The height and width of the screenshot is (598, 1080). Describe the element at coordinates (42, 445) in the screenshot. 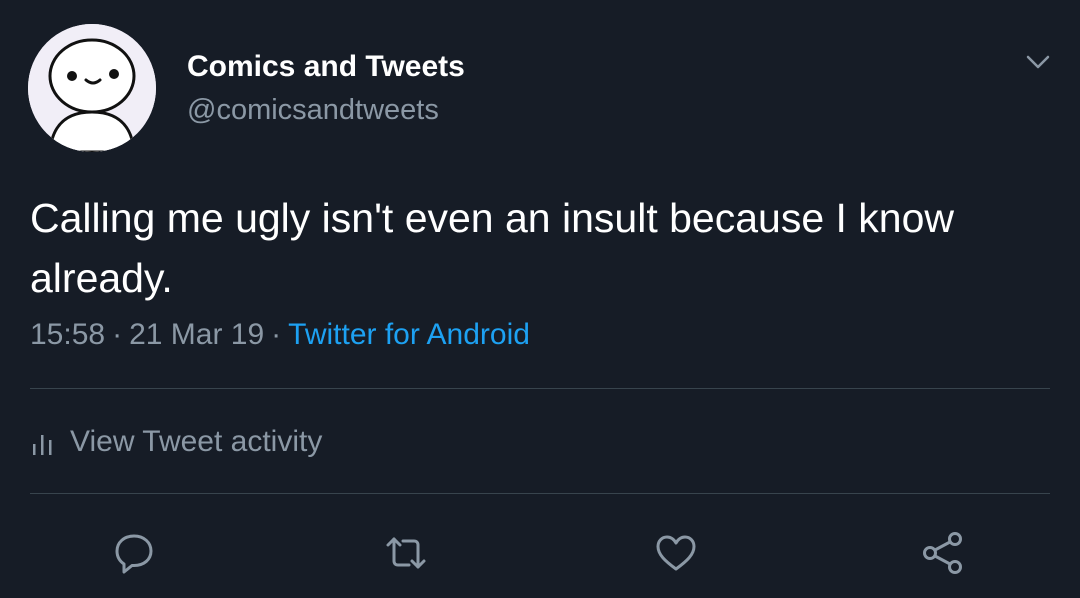

I see `bar-chart-icon` at that location.